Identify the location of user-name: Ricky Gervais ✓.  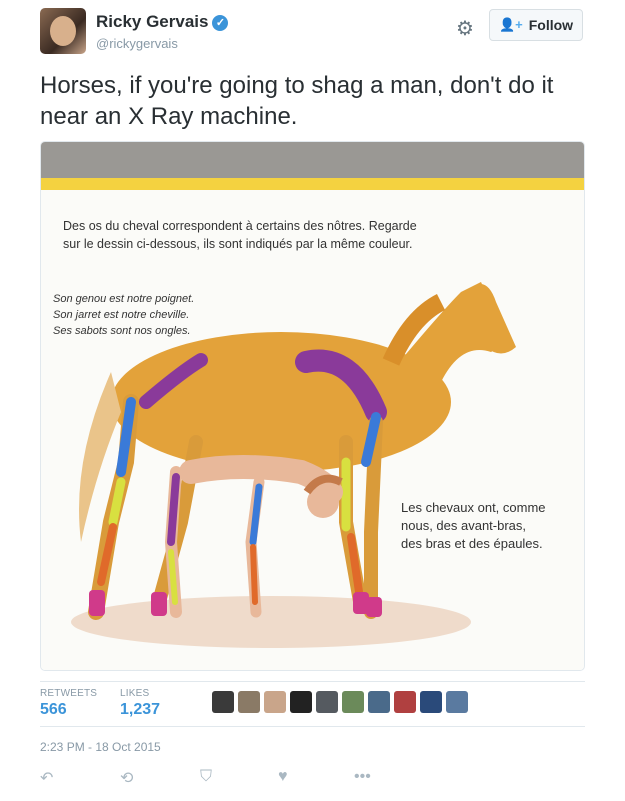
(162, 22).